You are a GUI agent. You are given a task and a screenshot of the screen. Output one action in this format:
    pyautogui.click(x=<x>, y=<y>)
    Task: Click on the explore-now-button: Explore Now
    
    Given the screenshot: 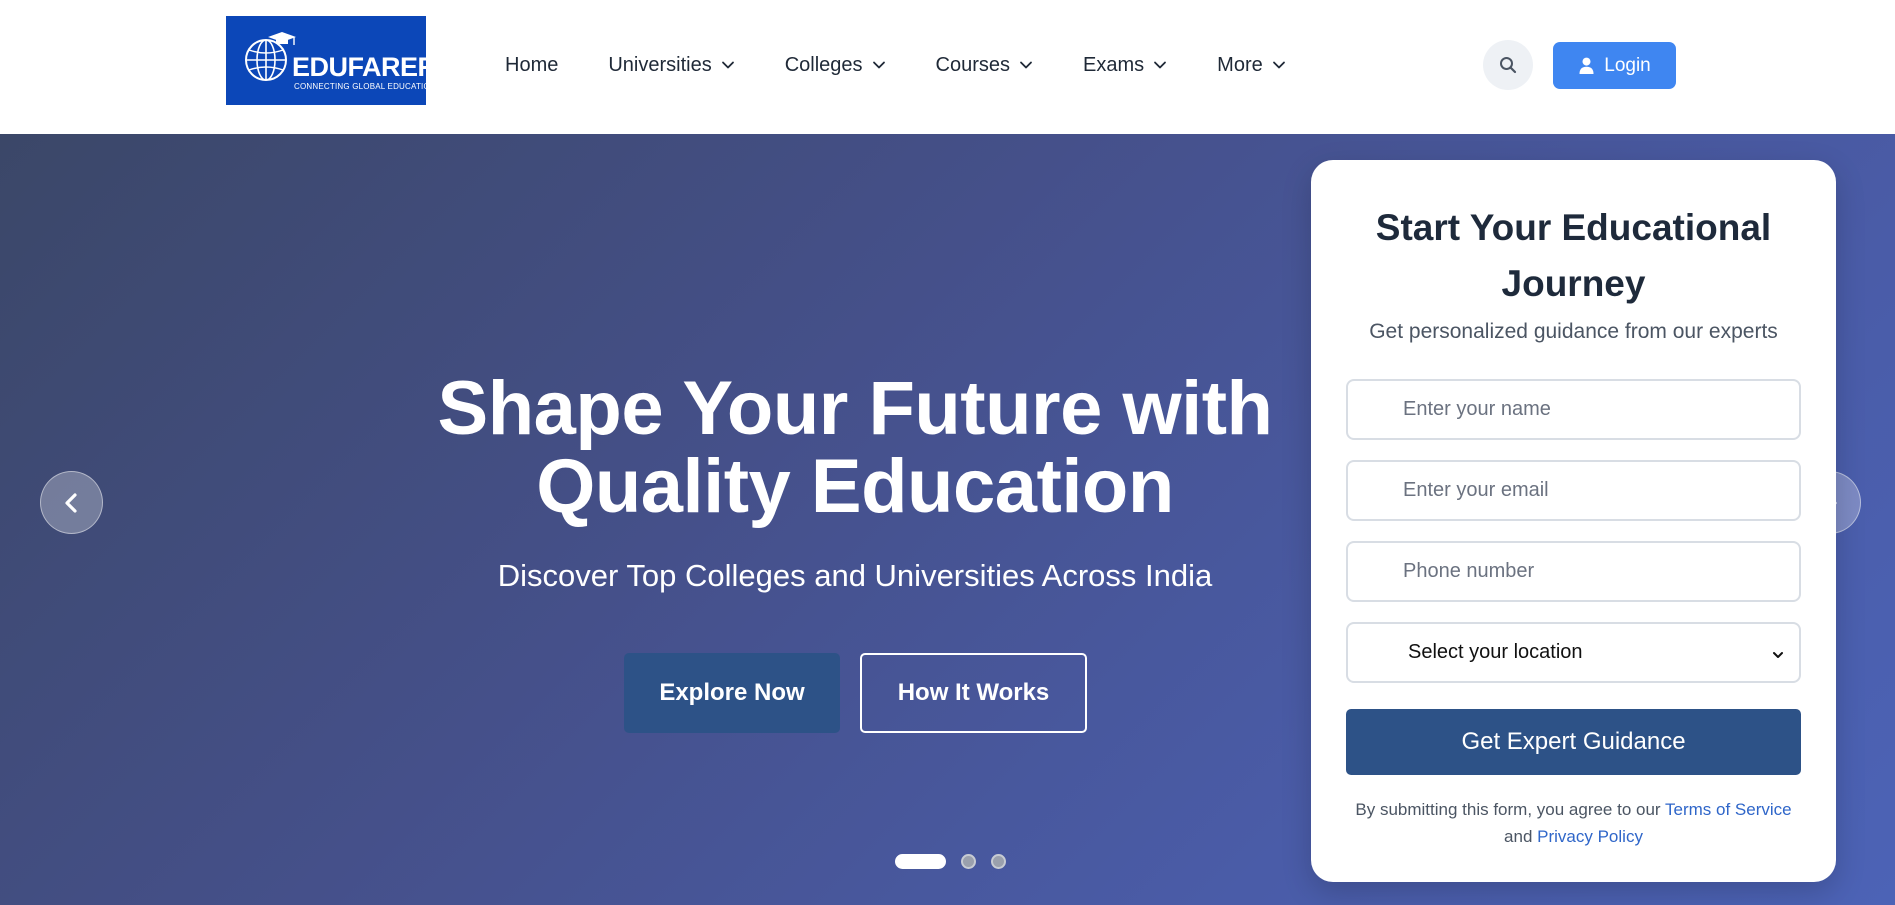 What is the action you would take?
    pyautogui.click(x=732, y=693)
    